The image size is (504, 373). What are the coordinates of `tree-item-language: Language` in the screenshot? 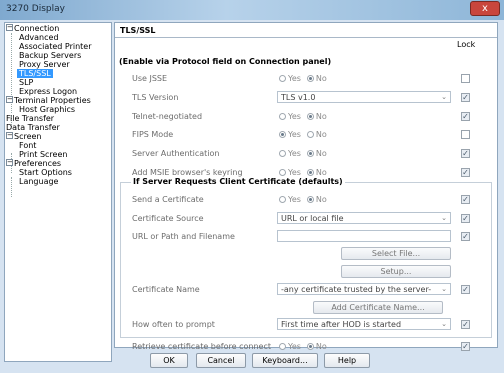 It's located at (38, 181).